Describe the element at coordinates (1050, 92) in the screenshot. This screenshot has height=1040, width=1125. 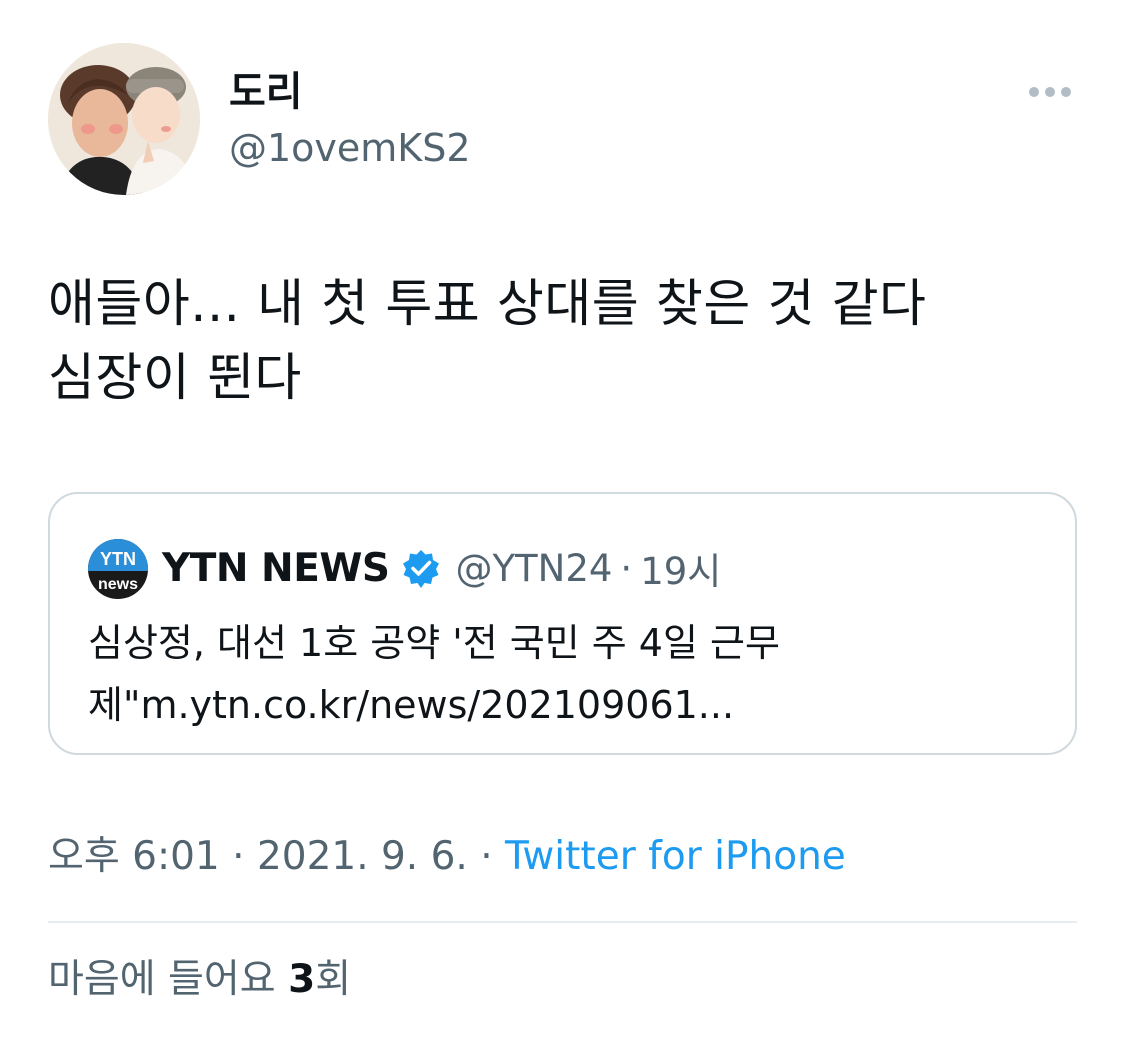
I see `more-icon` at that location.